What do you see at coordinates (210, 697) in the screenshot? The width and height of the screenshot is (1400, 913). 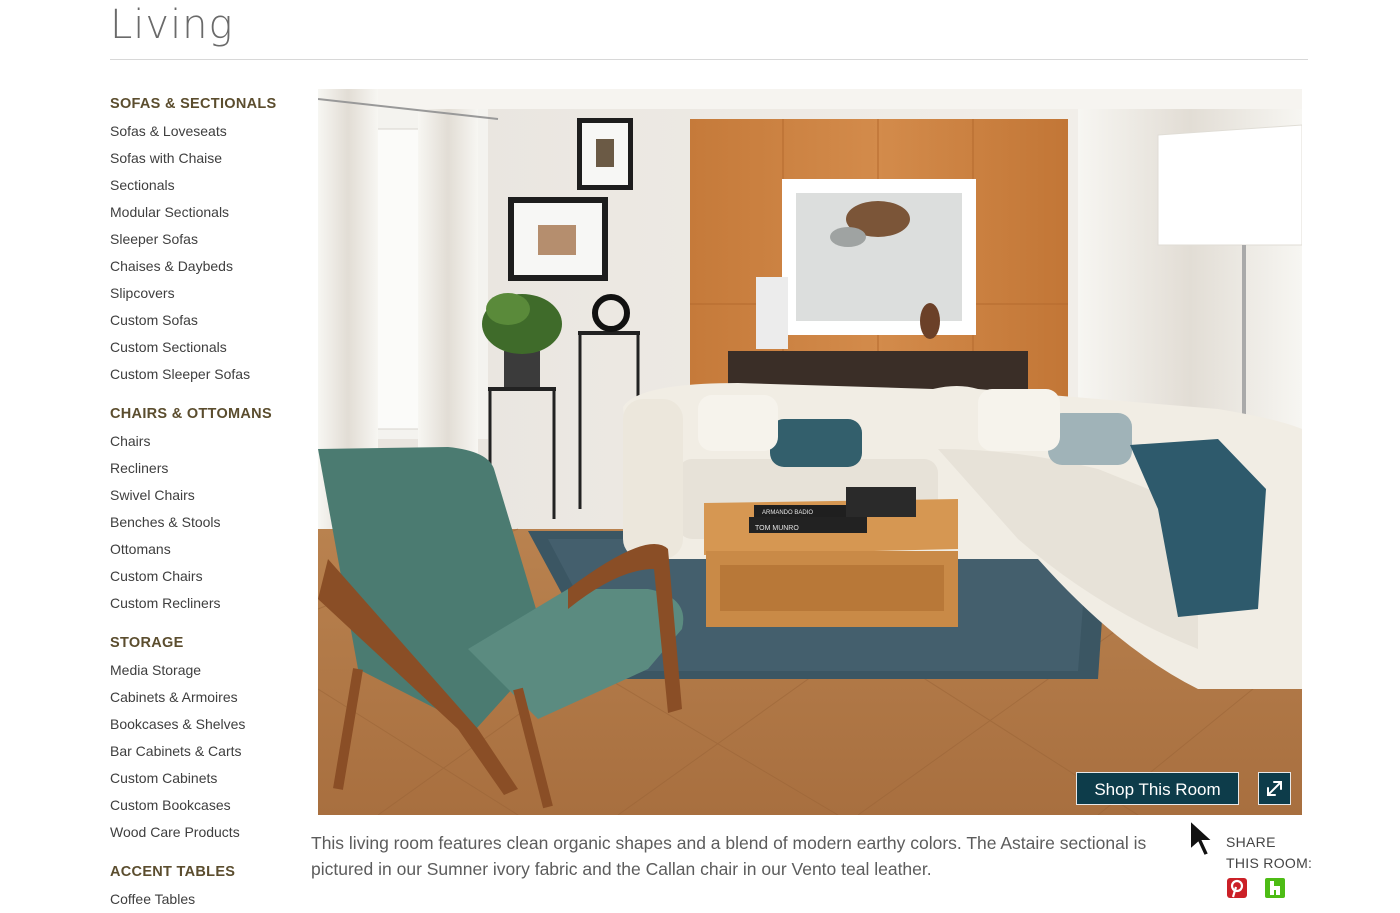 I see `category-link: Cabinets & Armoires` at bounding box center [210, 697].